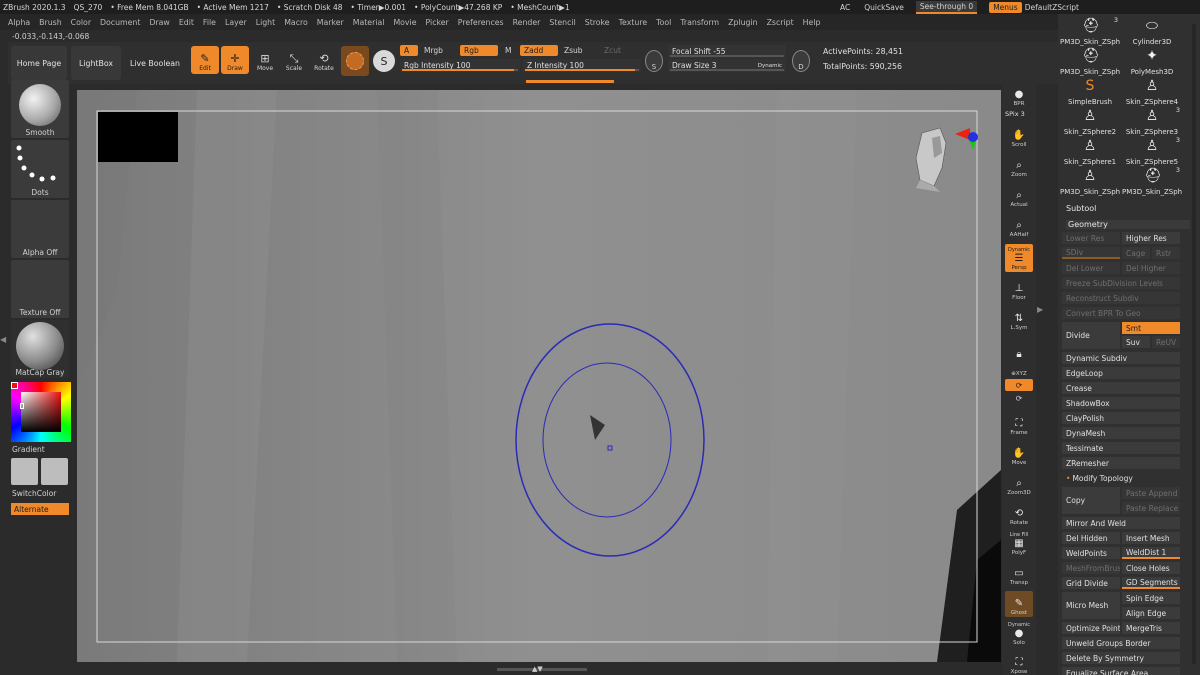 Image resolution: width=1200 pixels, height=675 pixels. Describe the element at coordinates (1090, 181) in the screenshot. I see `tool-thumb: ♙ PM3D_Skin_ZSph` at that location.